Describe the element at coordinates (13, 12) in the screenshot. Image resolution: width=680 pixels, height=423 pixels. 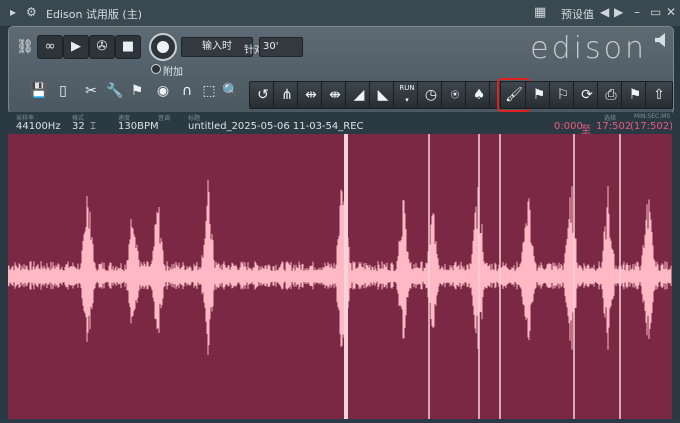
I see `arrow-right-icon: ▸` at that location.